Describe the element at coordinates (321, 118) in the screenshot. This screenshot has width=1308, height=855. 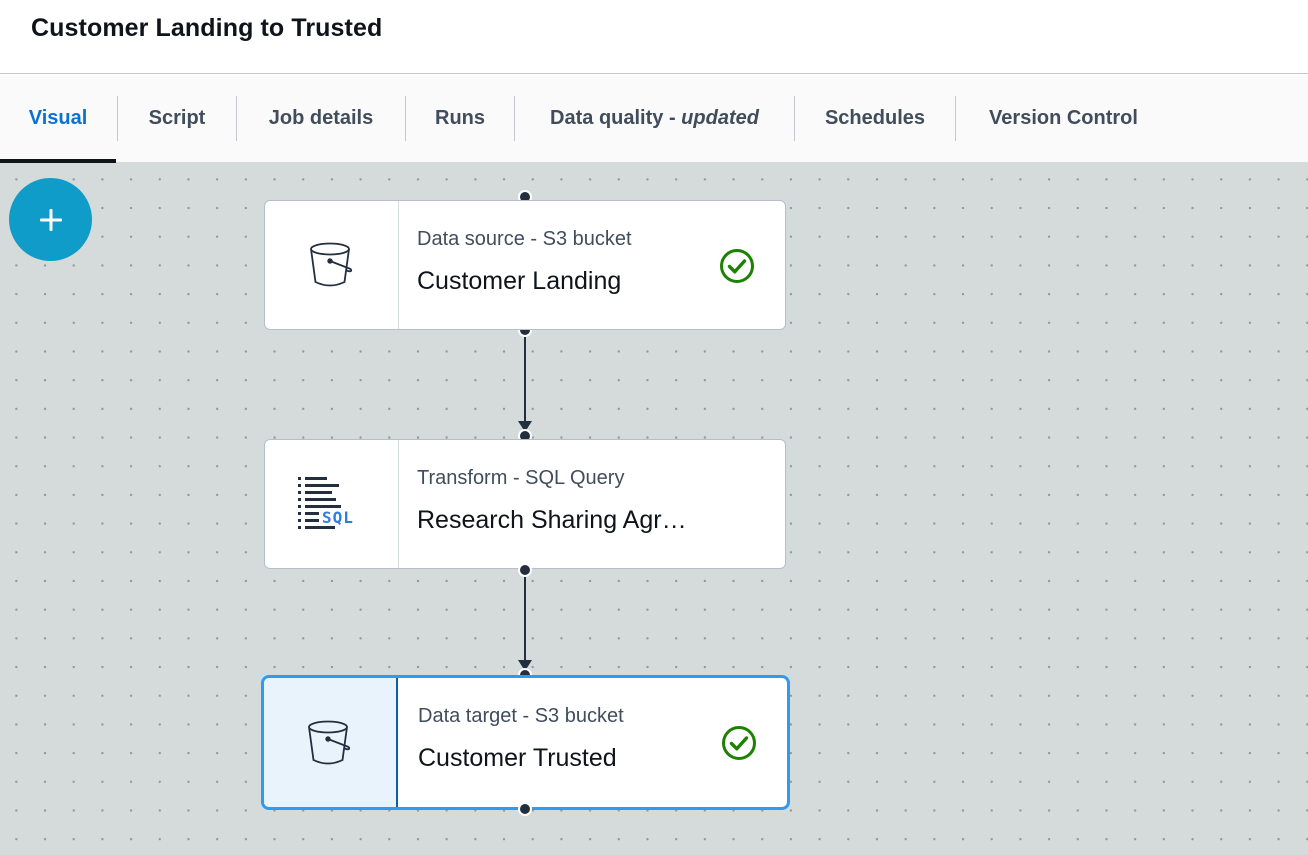
I see `tab-job-details: Job details` at that location.